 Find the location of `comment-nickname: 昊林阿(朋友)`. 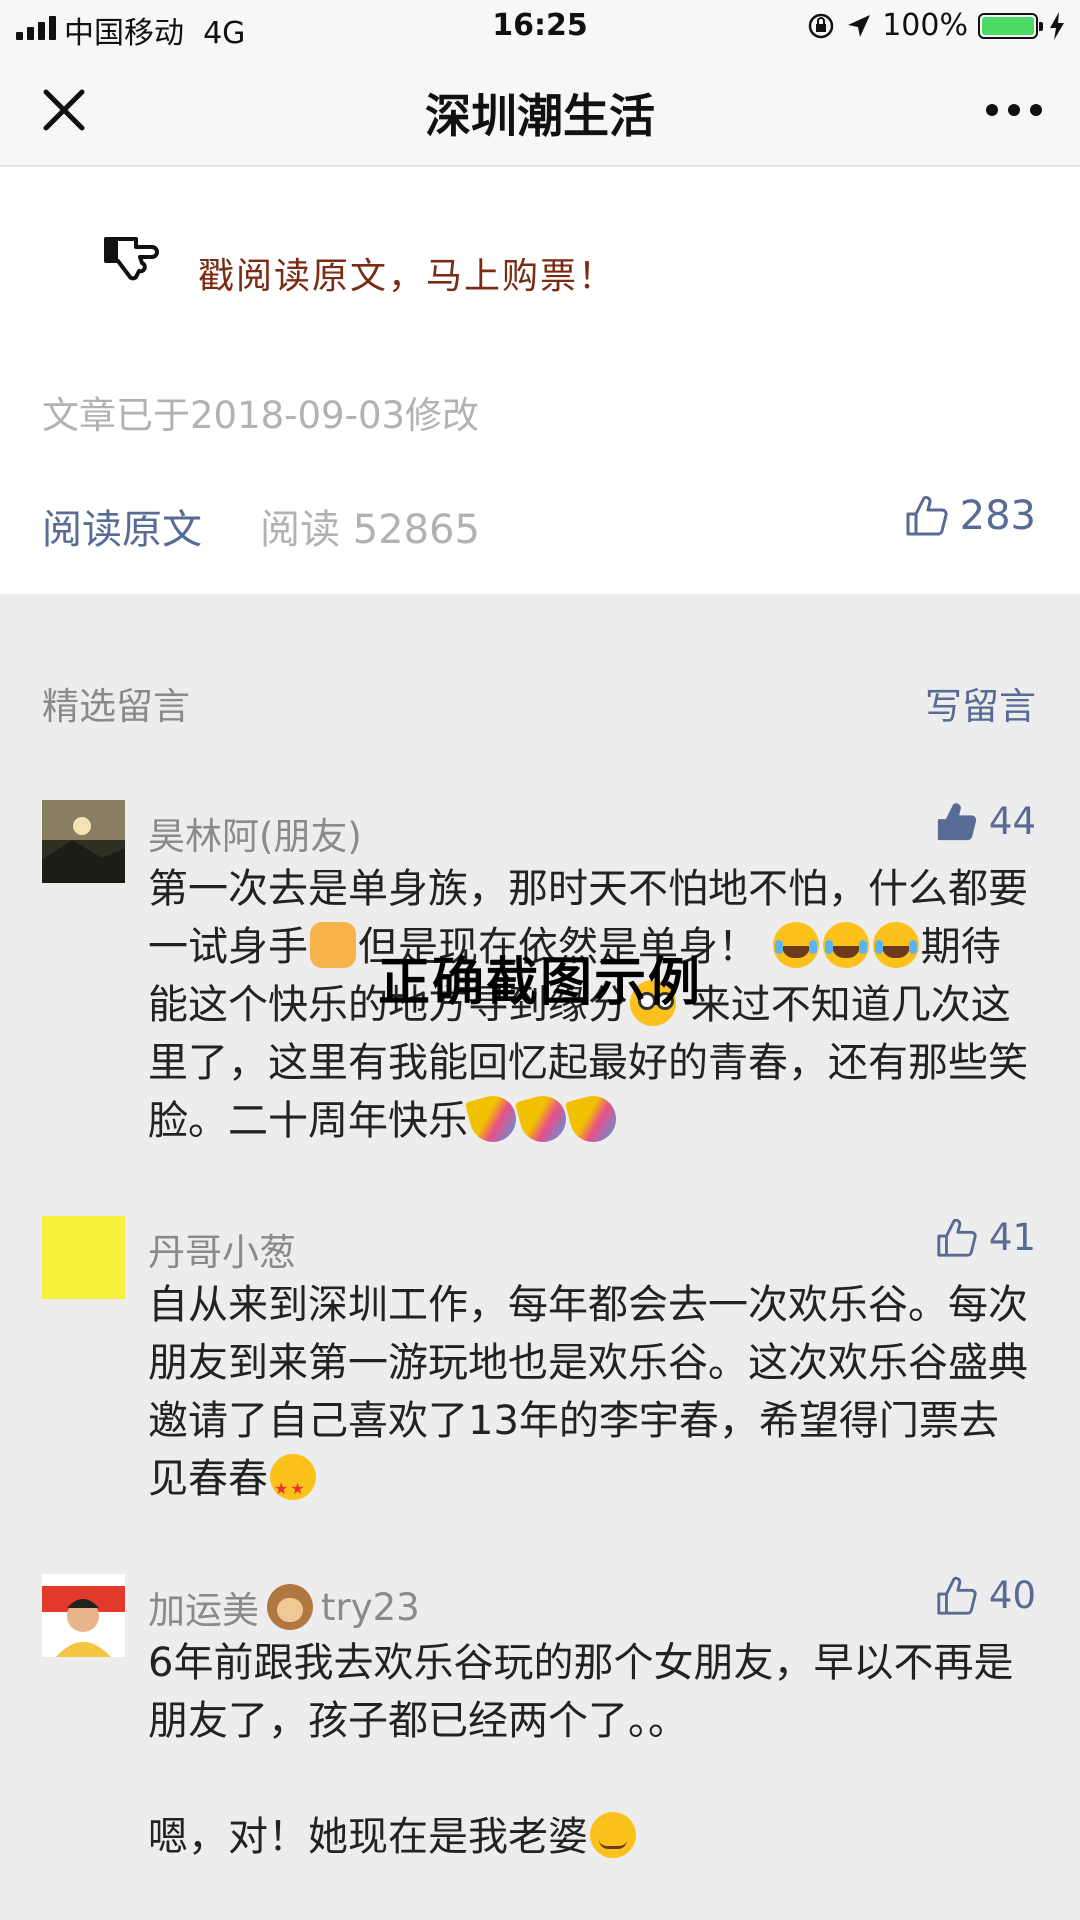

comment-nickname: 昊林阿(朋友) is located at coordinates (255, 836).